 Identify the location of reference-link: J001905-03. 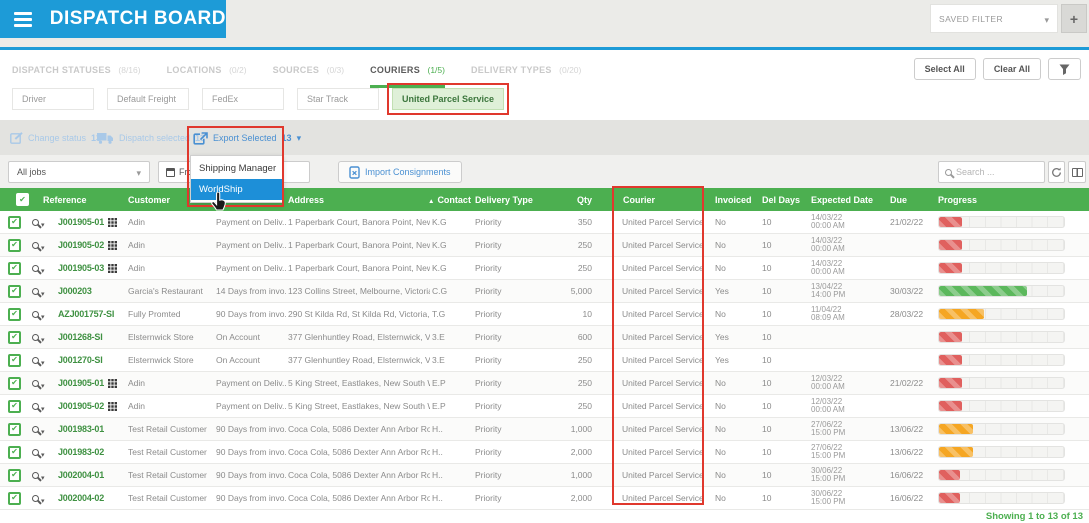
(81, 268).